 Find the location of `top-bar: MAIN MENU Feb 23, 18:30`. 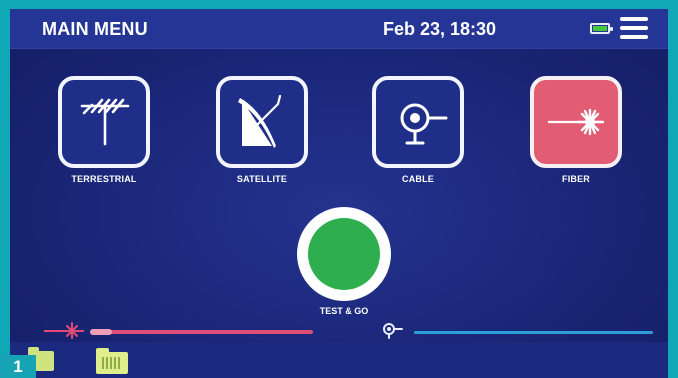

top-bar: MAIN MENU Feb 23, 18:30 is located at coordinates (339, 29).